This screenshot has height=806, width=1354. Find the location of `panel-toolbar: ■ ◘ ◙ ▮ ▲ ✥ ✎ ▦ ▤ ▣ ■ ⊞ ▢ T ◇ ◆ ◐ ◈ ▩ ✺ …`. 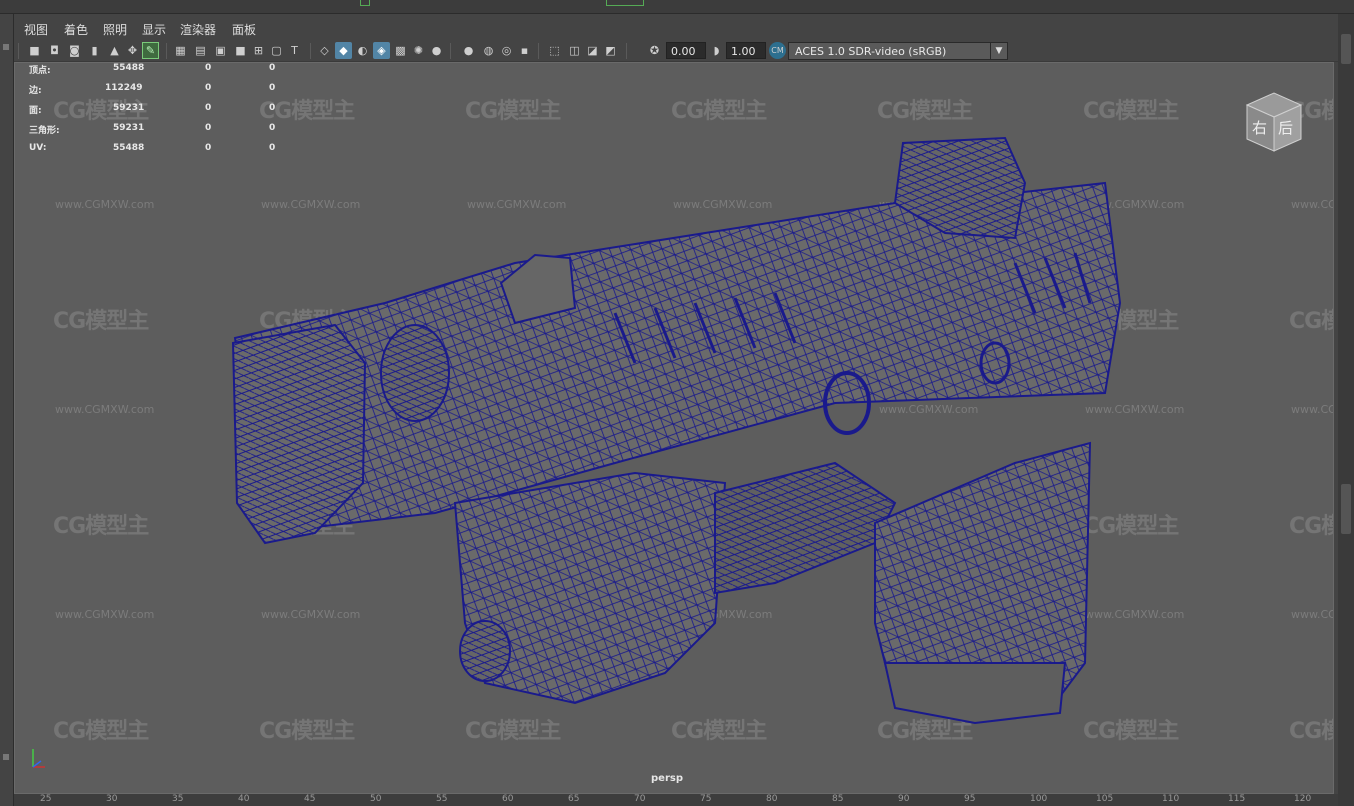

panel-toolbar: ■ ◘ ◙ ▮ ▲ ✥ ✎ ▦ ▤ ▣ ■ ⊞ ▢ T ◇ ◆ ◐ ◈ ▩ ✺ … is located at coordinates (676, 51).